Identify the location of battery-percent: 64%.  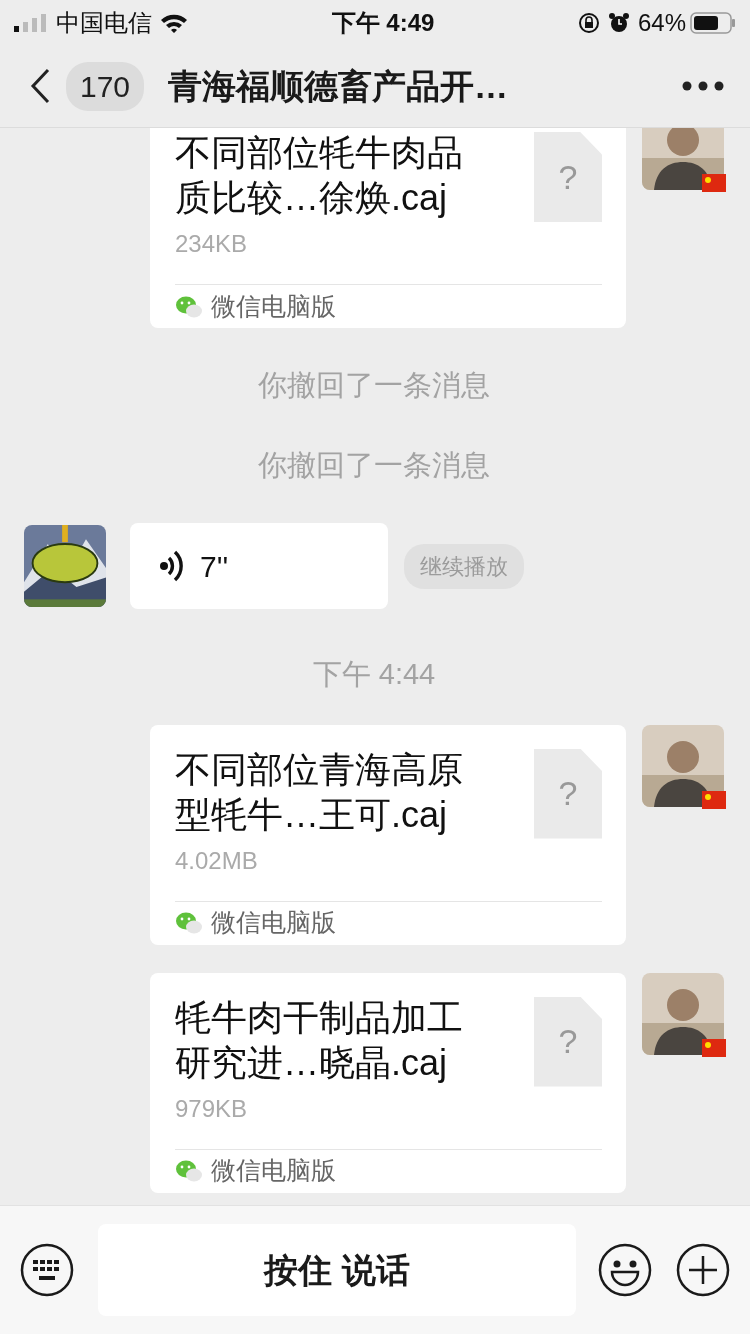
(661, 22).